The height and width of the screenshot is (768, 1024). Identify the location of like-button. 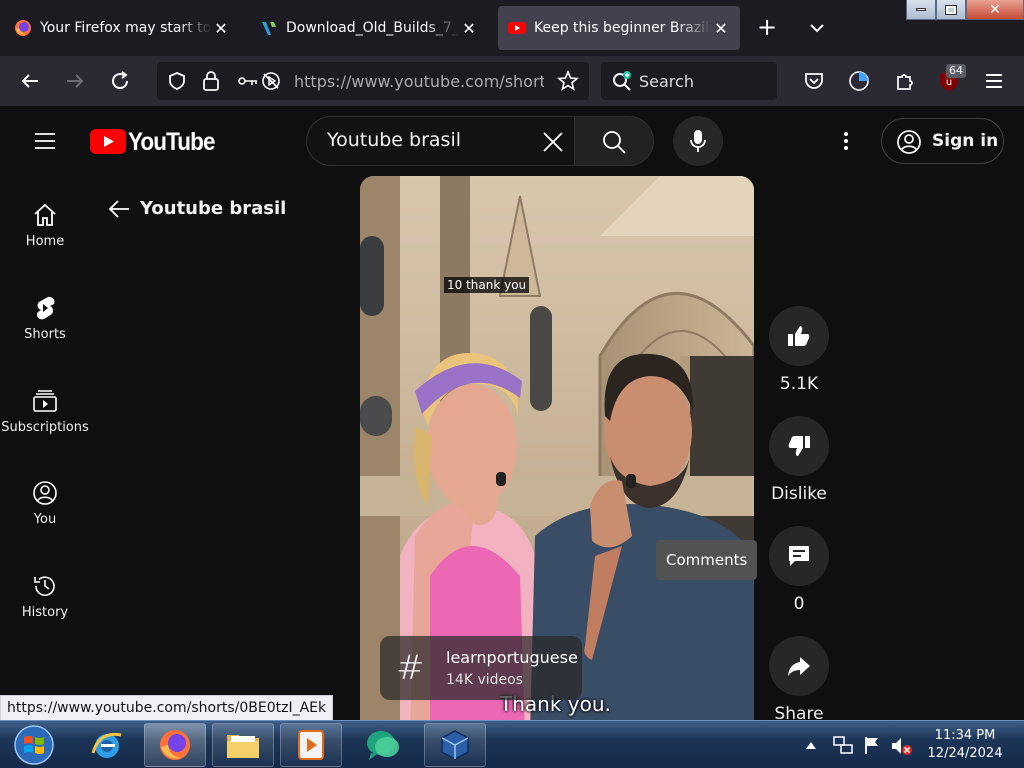
(799, 336).